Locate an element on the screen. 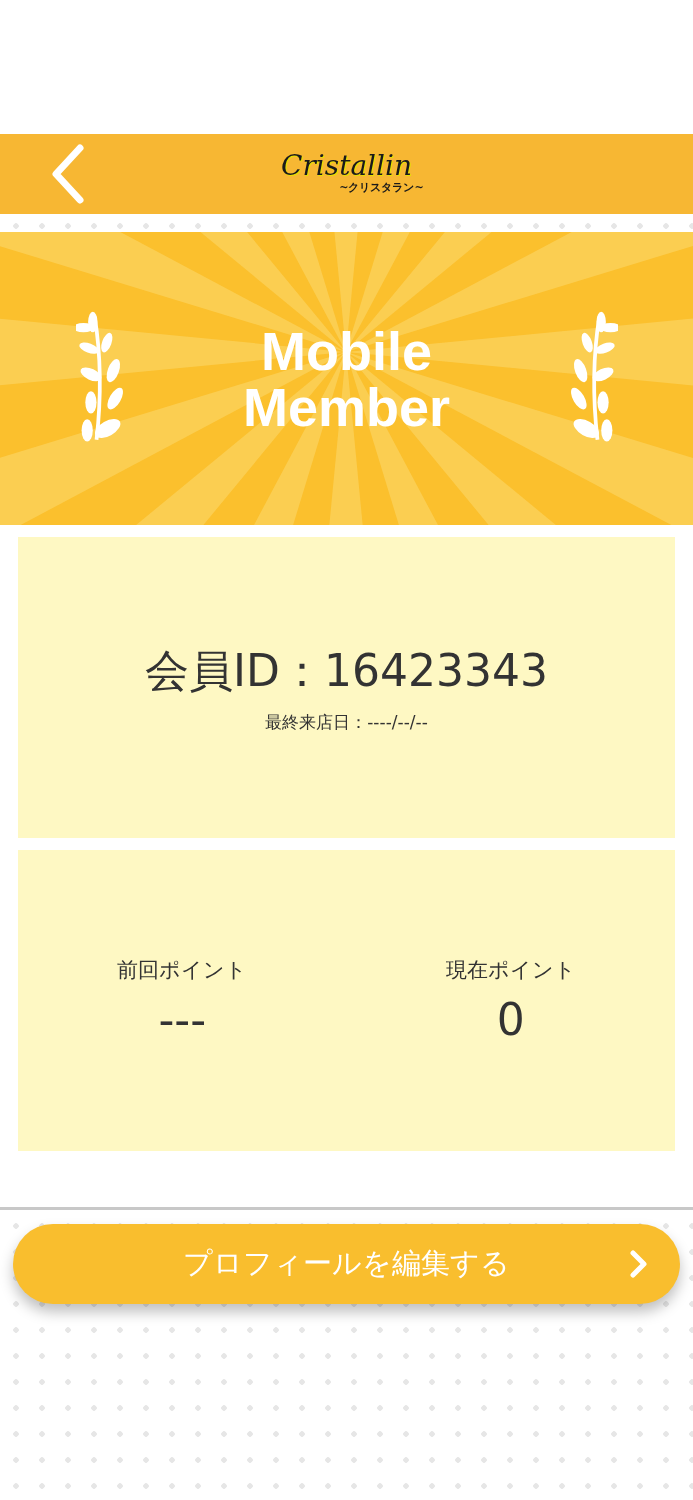 This screenshot has width=693, height=1500. points-label: 前回ポイント is located at coordinates (182, 970).